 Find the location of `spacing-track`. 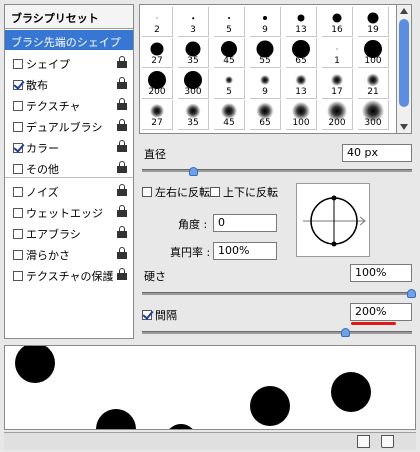

spacing-track is located at coordinates (277, 332).